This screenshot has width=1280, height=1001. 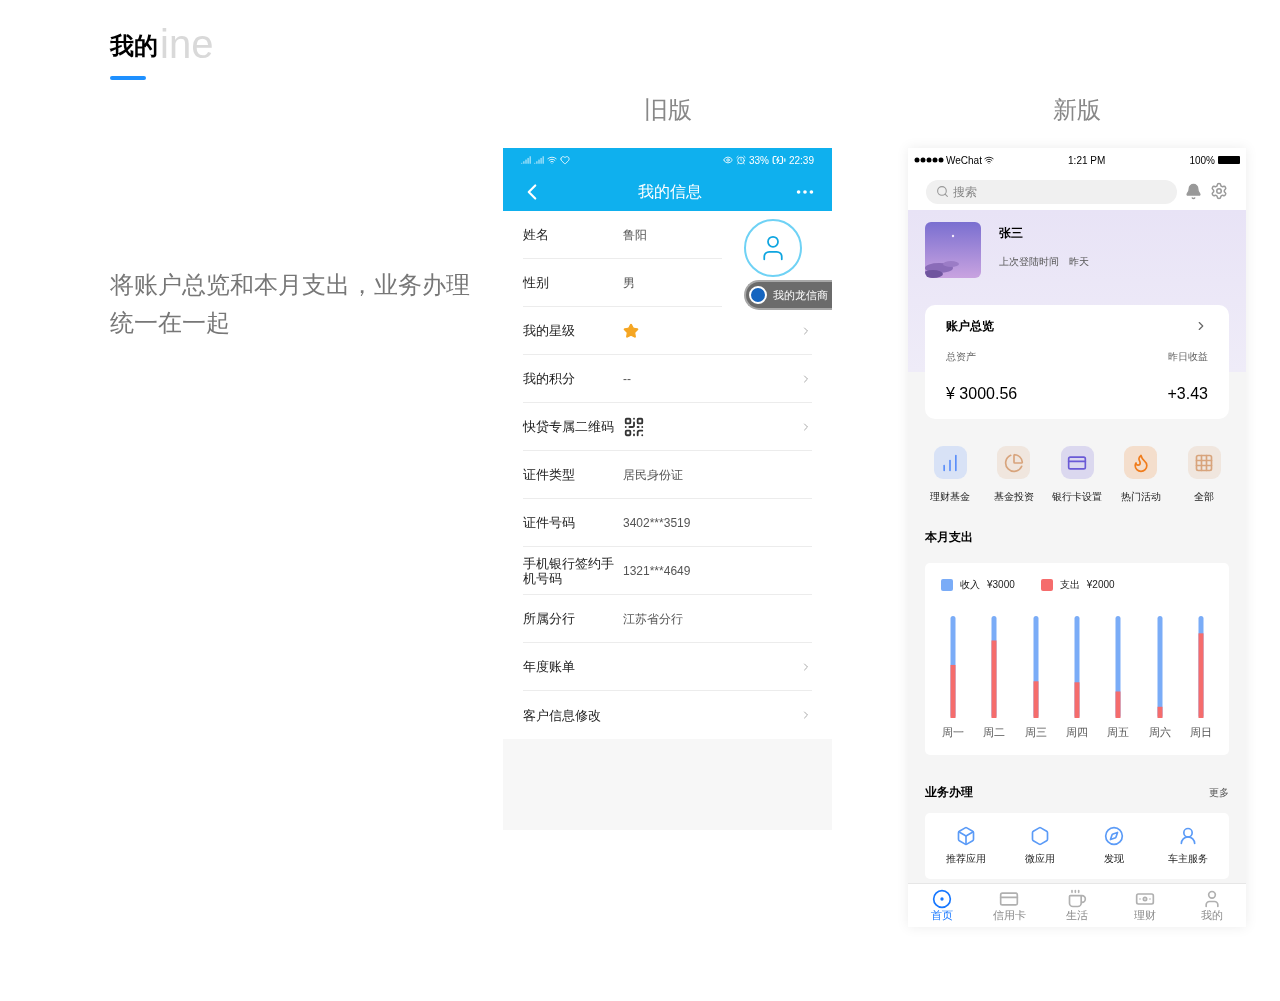 I want to click on row-label: 证件类型, so click(x=549, y=474).